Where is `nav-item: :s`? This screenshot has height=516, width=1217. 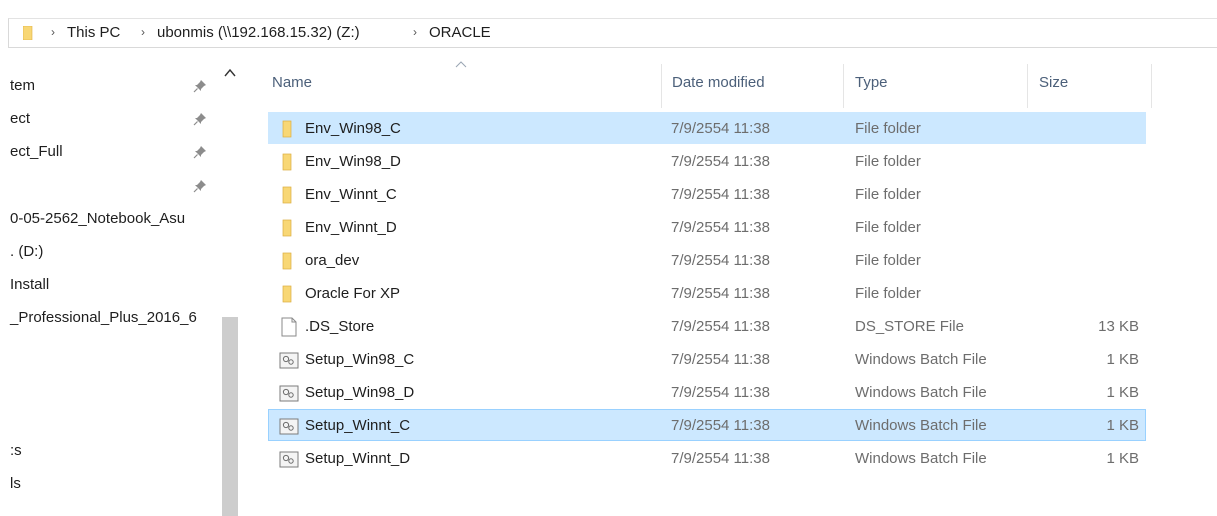 nav-item: :s is located at coordinates (110, 451).